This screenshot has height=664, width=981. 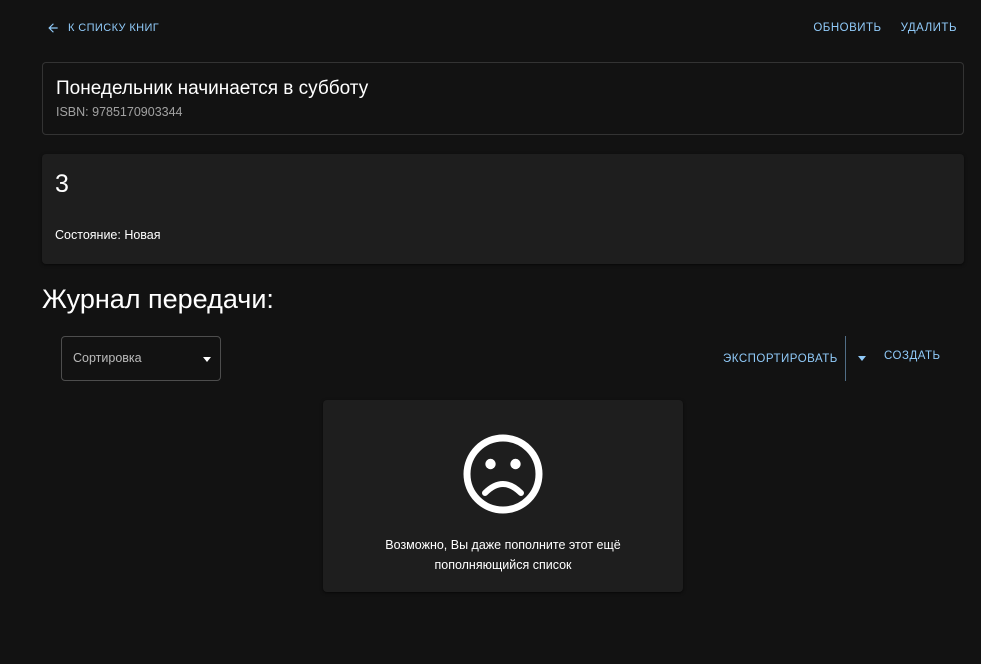 What do you see at coordinates (207, 359) in the screenshot?
I see `dropdown-arrow-icon` at bounding box center [207, 359].